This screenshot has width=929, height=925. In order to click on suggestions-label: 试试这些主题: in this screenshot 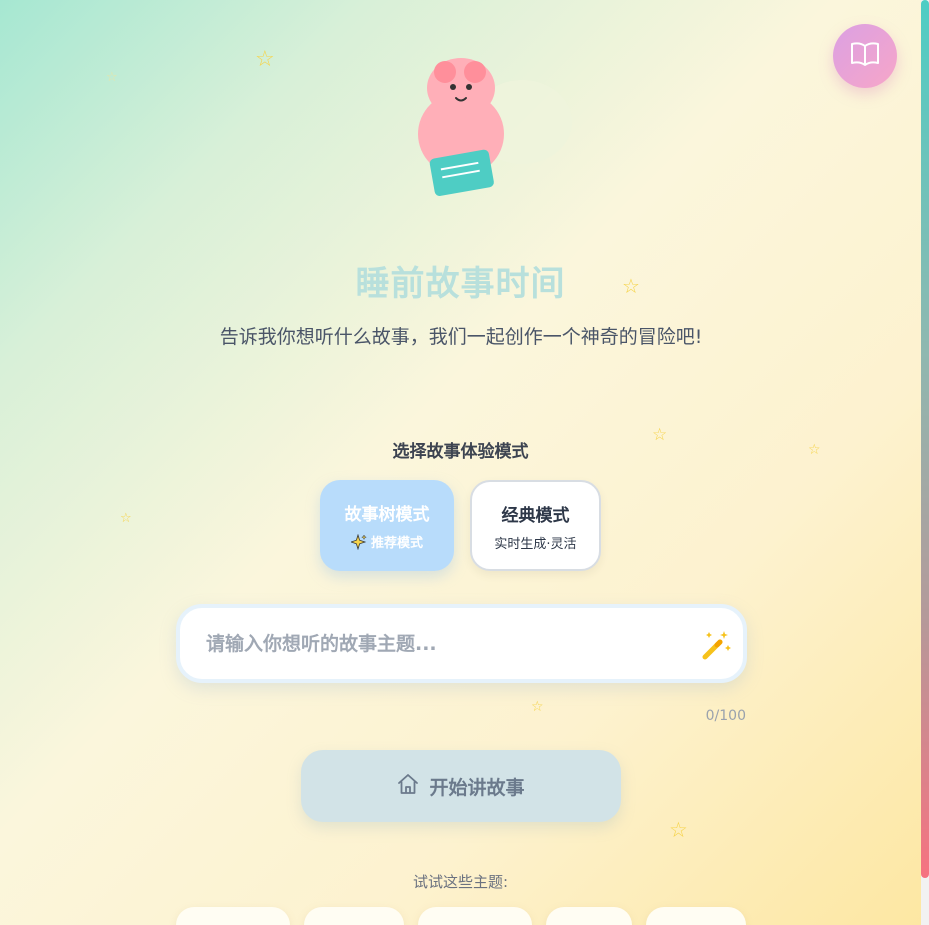, I will do `click(460, 882)`.